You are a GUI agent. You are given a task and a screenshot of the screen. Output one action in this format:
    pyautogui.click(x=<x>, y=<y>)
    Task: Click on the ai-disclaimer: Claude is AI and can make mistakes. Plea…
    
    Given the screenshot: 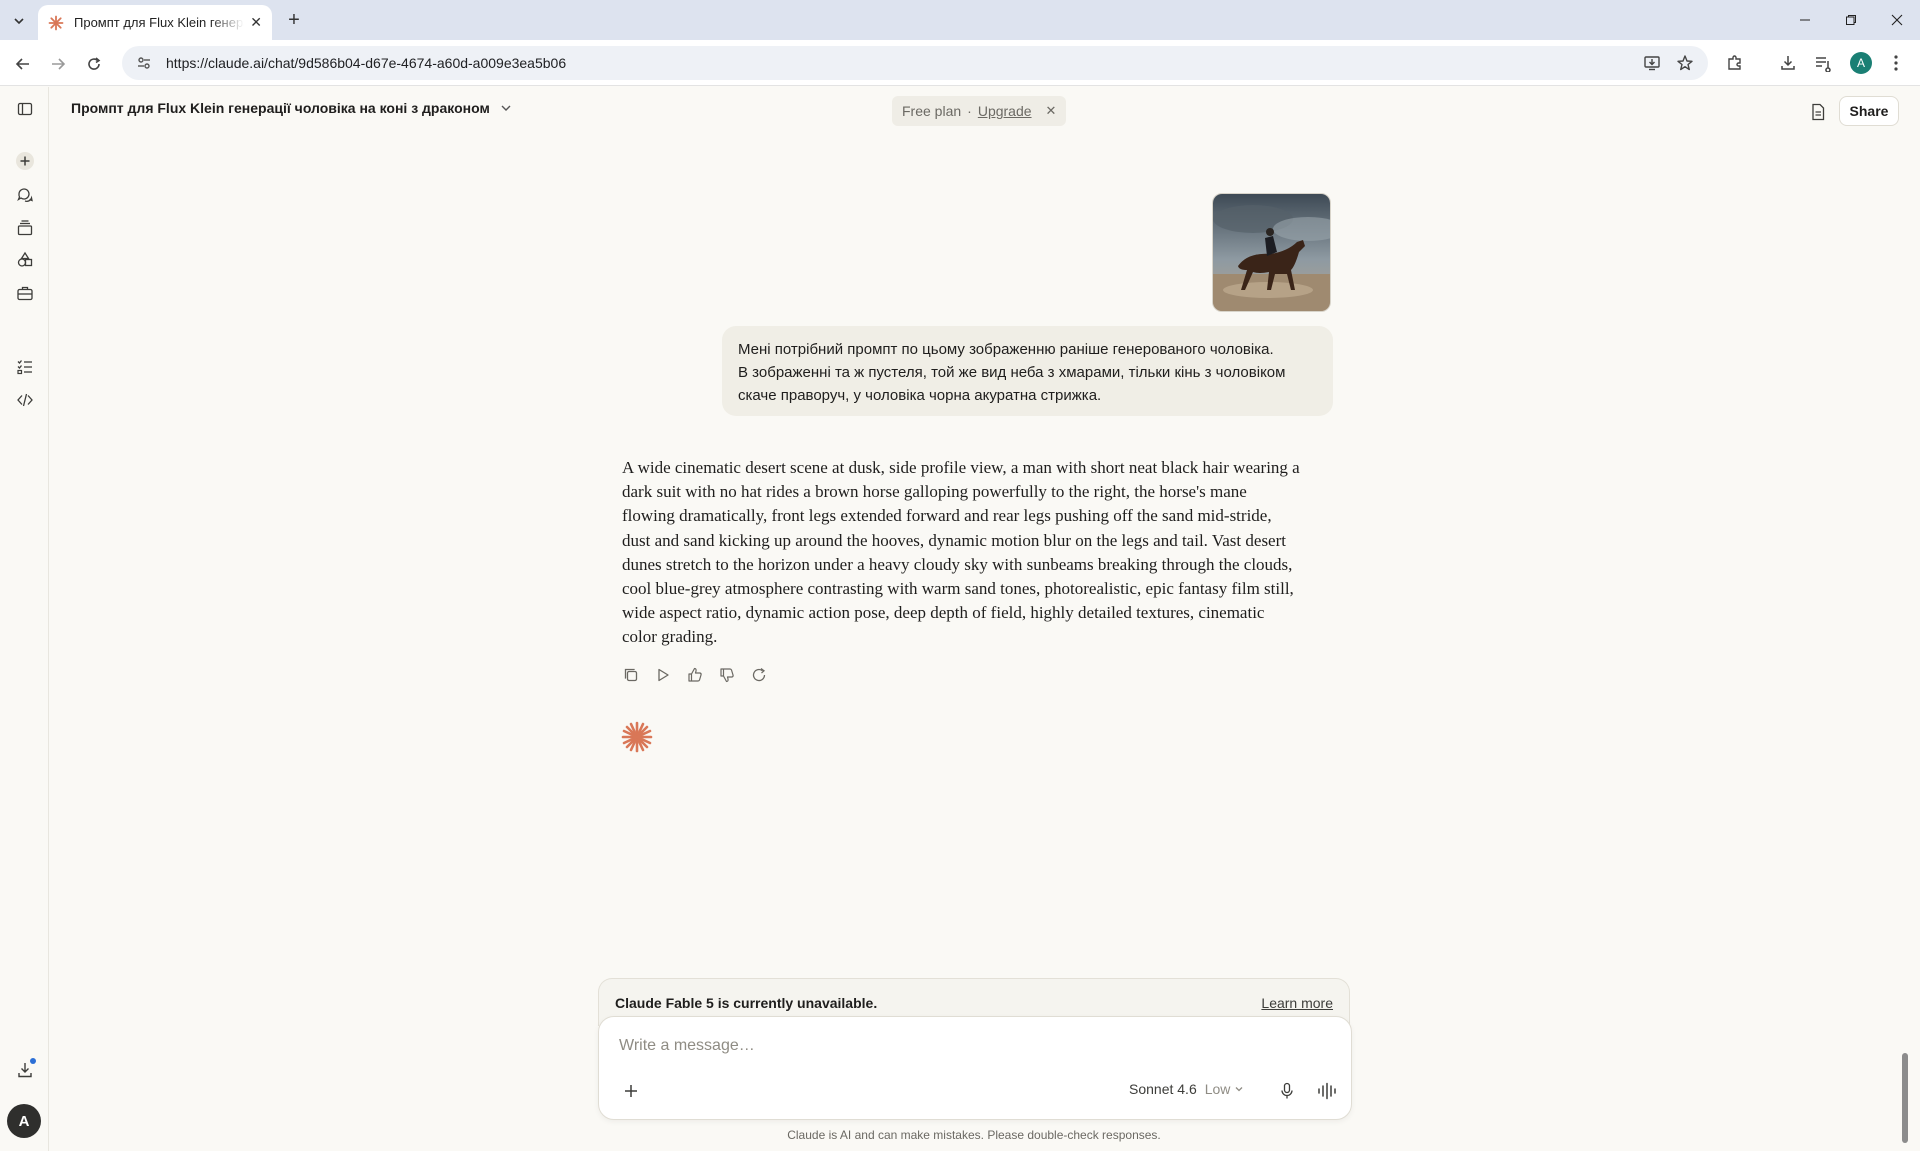 What is the action you would take?
    pyautogui.click(x=974, y=1135)
    